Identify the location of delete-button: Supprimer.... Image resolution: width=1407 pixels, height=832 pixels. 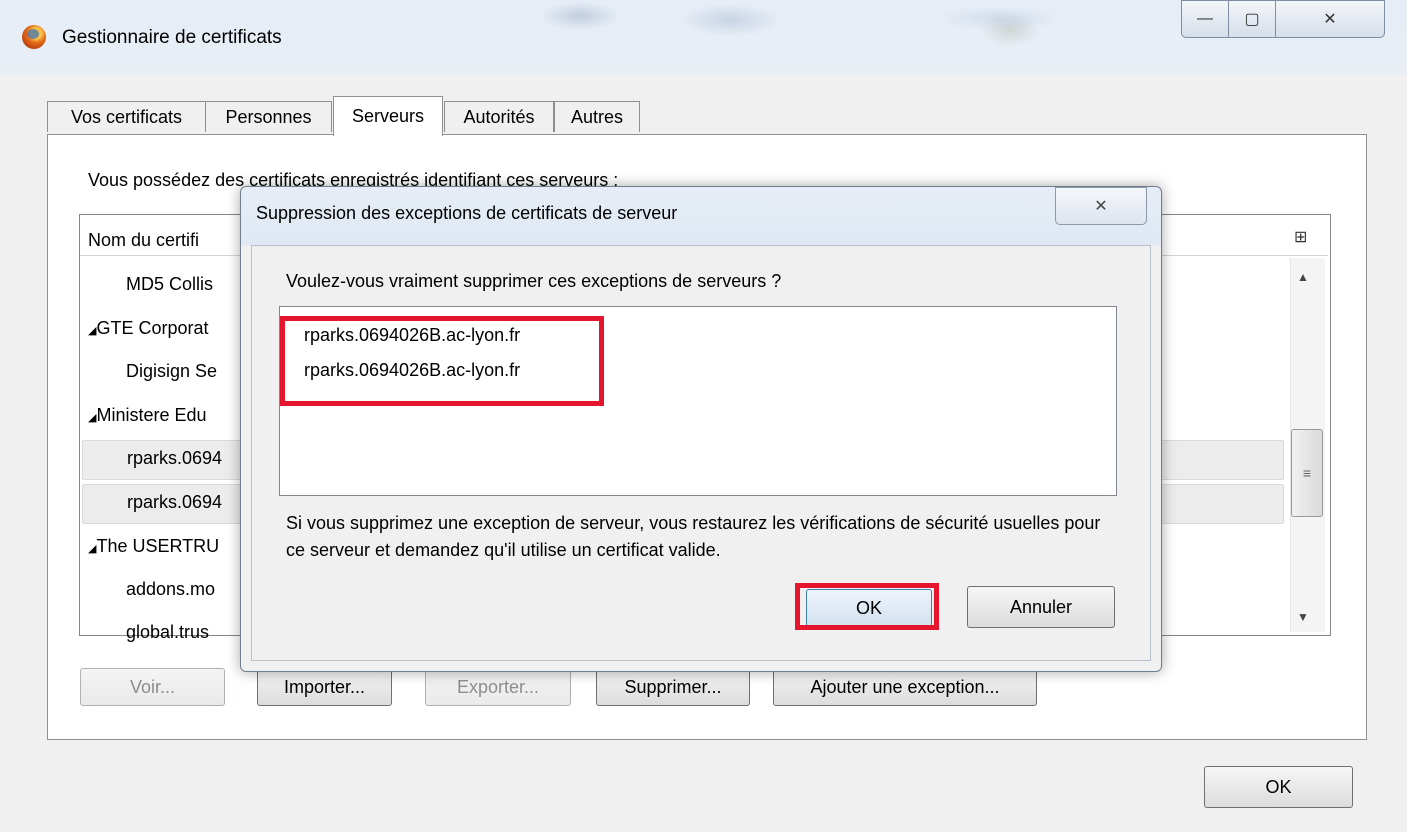
(673, 687).